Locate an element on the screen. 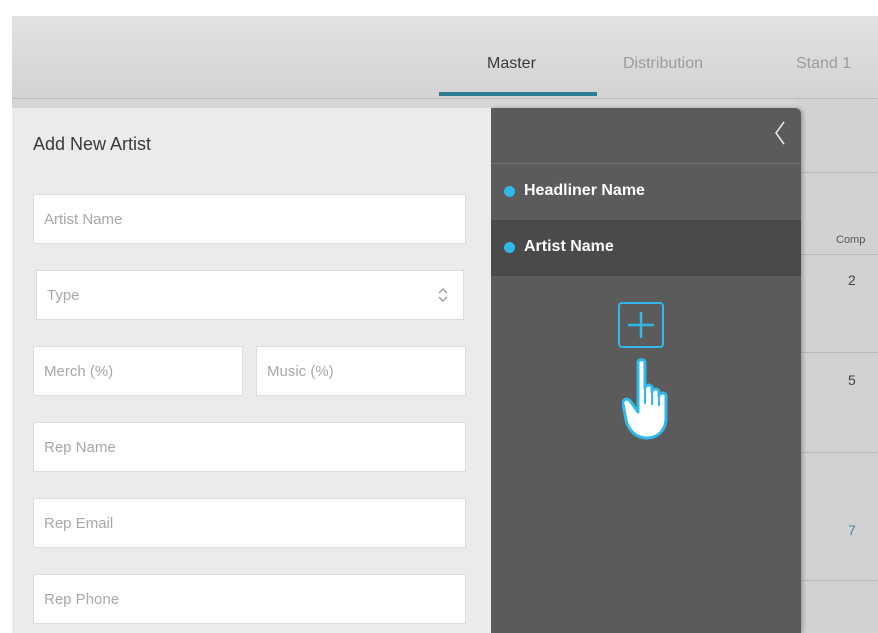 This screenshot has height=633, width=878. hand-pointer-icon is located at coordinates (645, 399).